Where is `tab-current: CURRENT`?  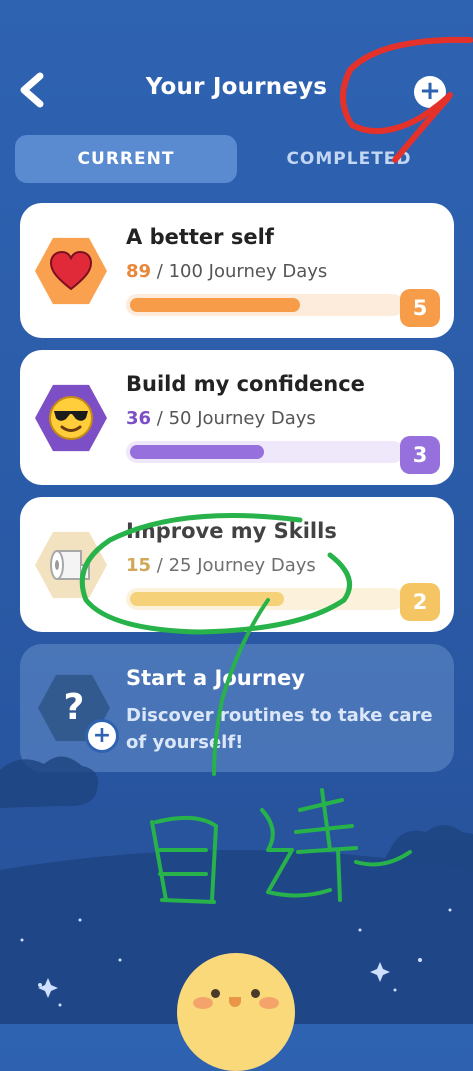 tab-current: CURRENT is located at coordinates (126, 159).